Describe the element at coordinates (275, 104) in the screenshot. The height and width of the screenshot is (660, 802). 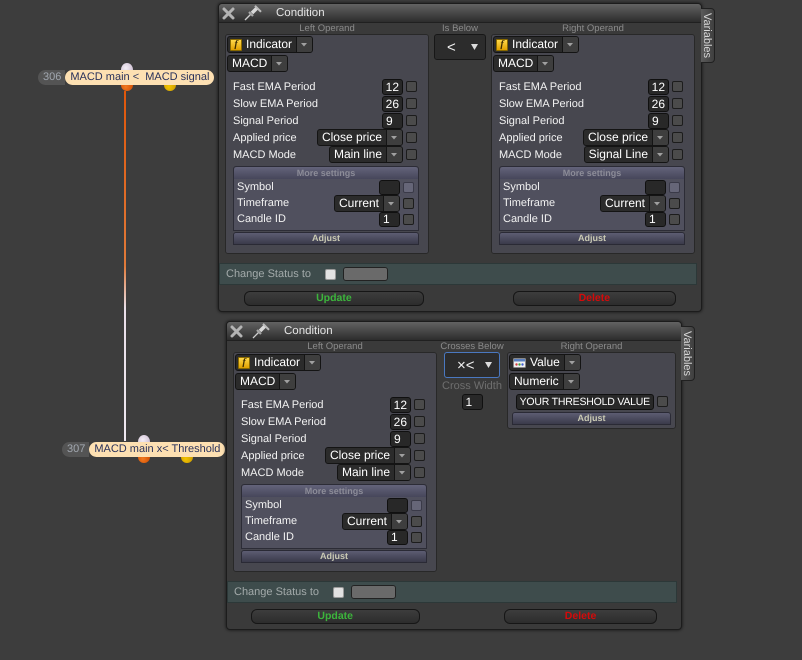
I see `parameter-label: Slow EMA Period` at that location.